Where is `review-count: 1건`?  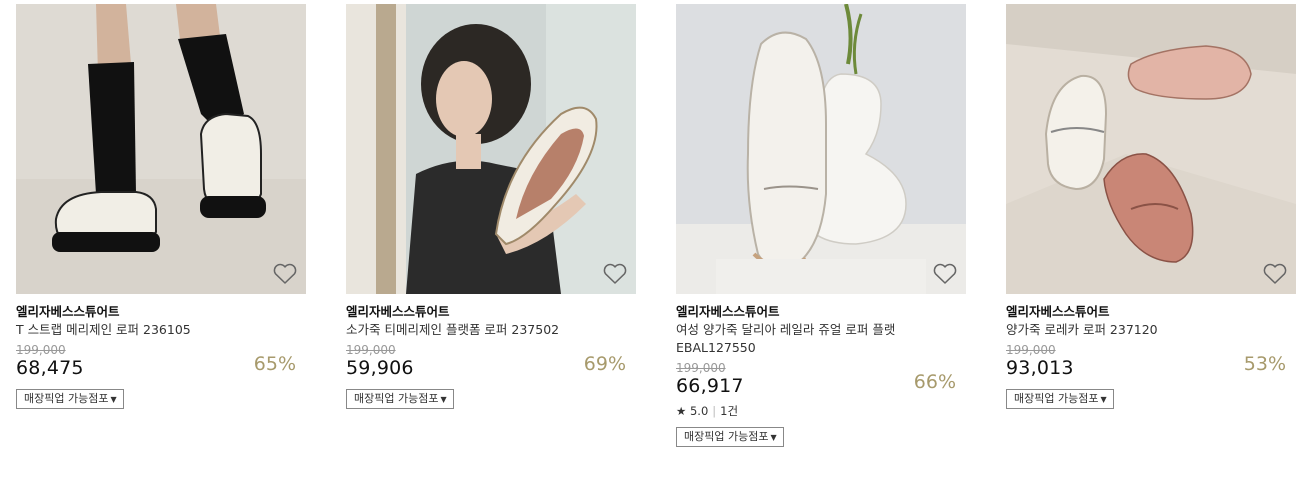 review-count: 1건 is located at coordinates (729, 411).